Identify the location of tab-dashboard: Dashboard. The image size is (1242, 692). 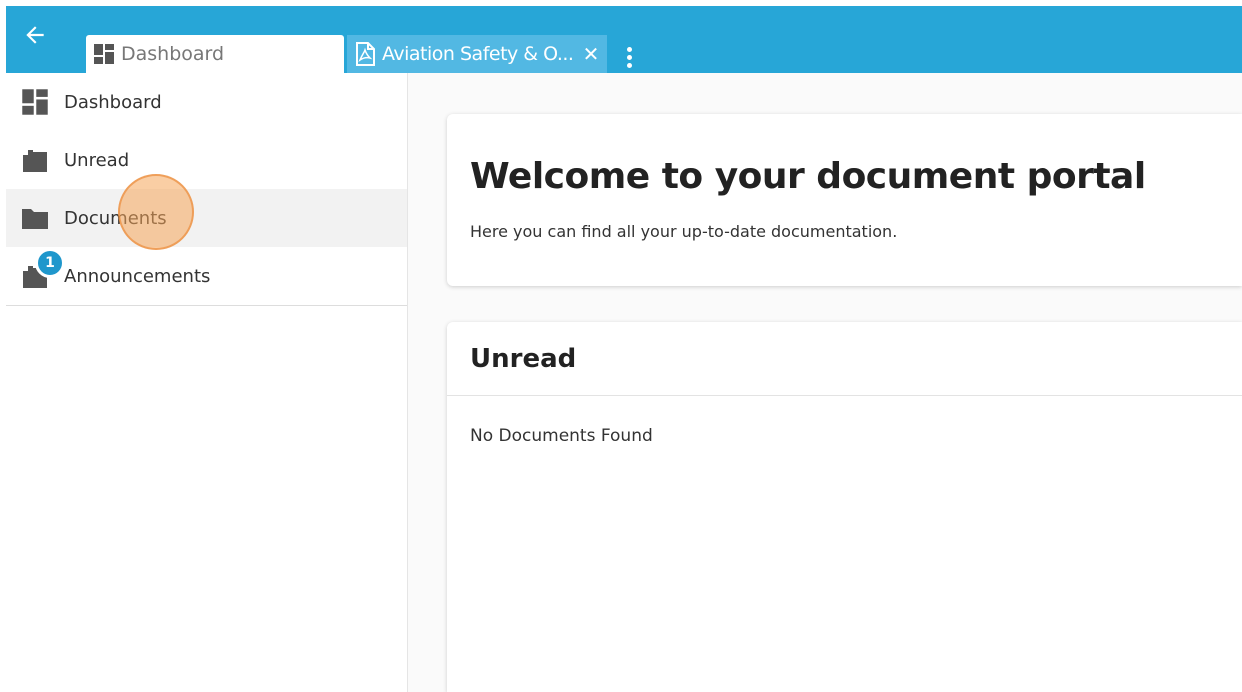
(215, 54).